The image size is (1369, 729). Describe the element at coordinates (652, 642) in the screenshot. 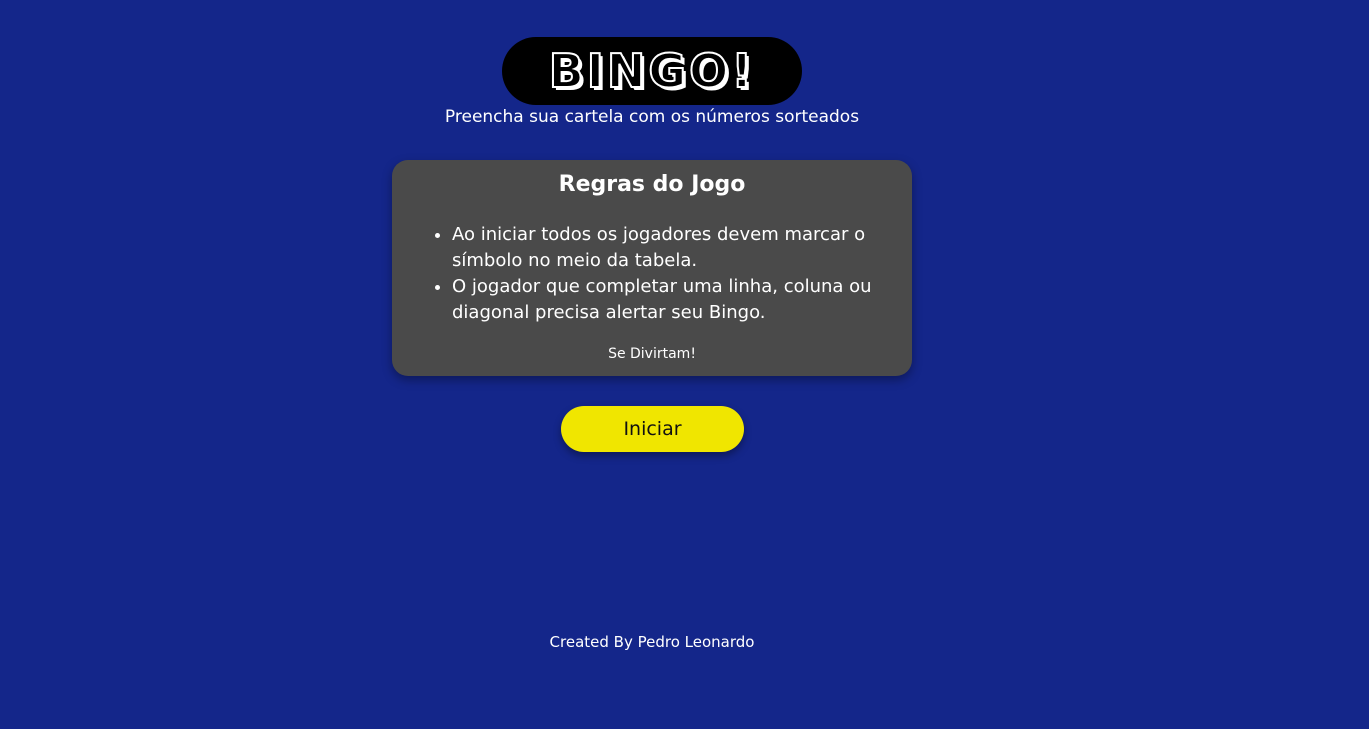

I see `credits-text: Created By Pedro Leonardo` at that location.